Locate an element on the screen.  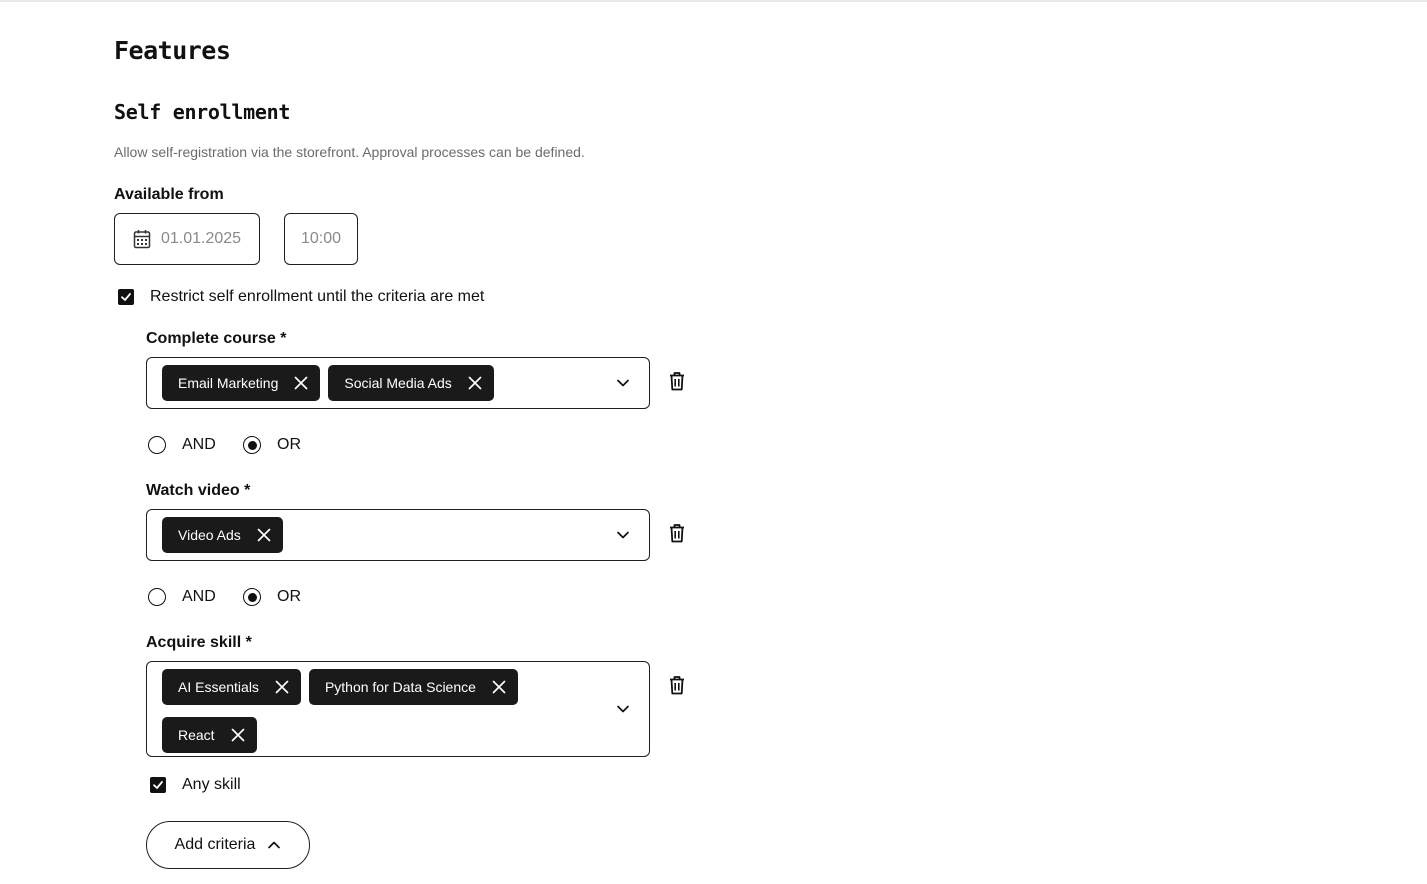
time-value: 10:00 is located at coordinates (321, 238).